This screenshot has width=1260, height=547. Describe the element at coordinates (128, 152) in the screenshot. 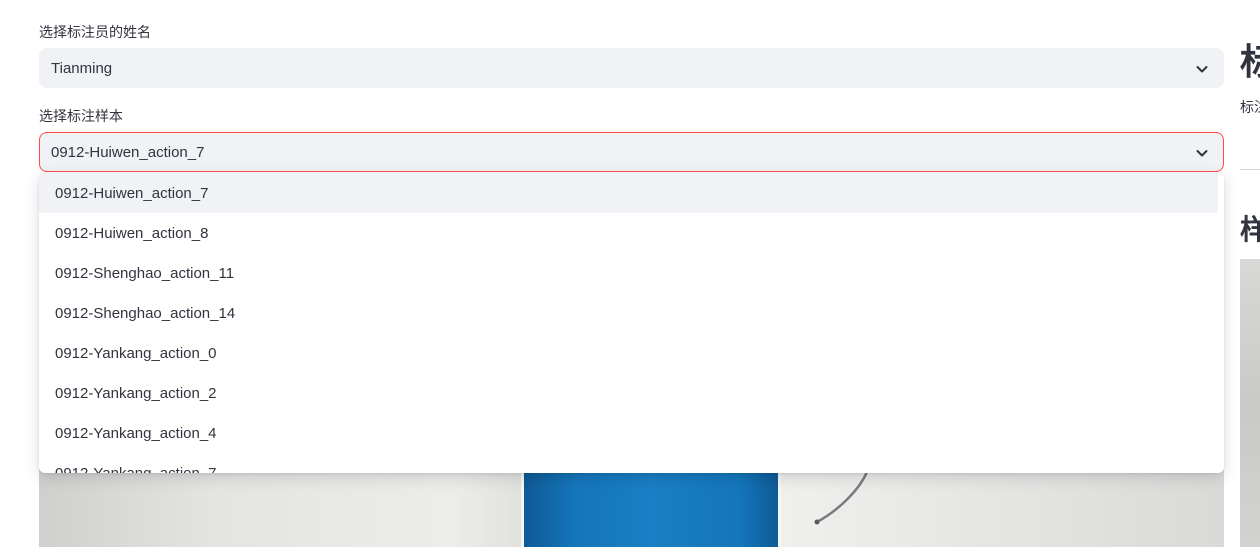

I see `sample-select-value: 0912-Huiwen_action_7` at that location.